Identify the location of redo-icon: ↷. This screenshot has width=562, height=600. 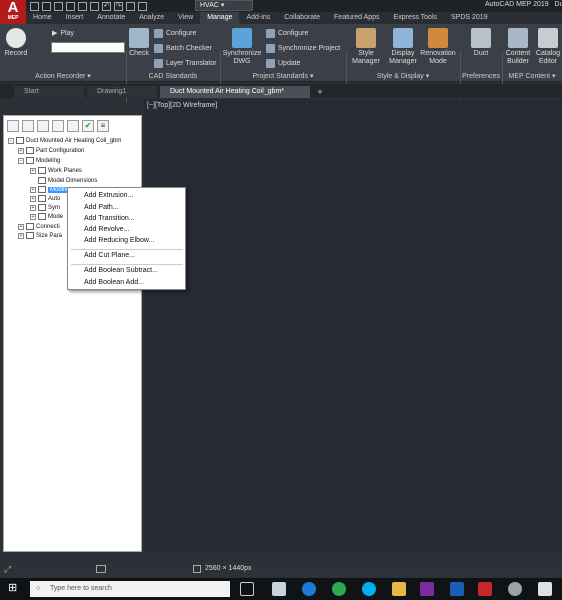
(118, 6).